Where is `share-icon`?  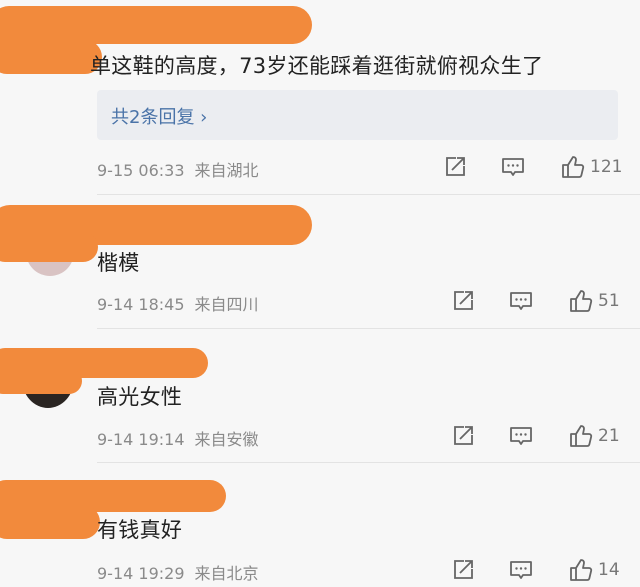
share-icon is located at coordinates (463, 569).